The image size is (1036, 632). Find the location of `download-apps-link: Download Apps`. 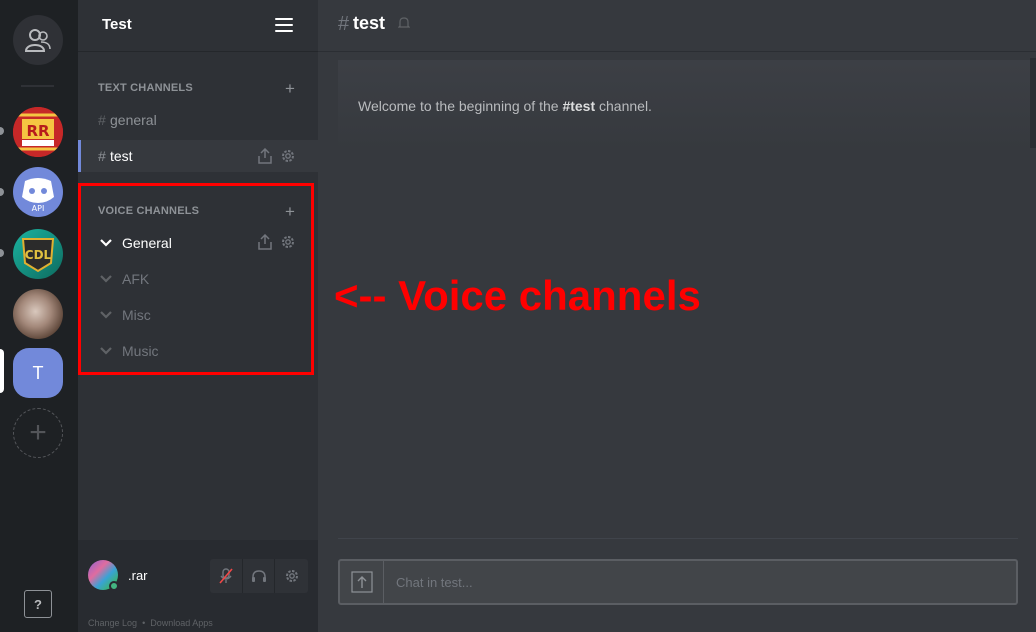

download-apps-link: Download Apps is located at coordinates (181, 623).